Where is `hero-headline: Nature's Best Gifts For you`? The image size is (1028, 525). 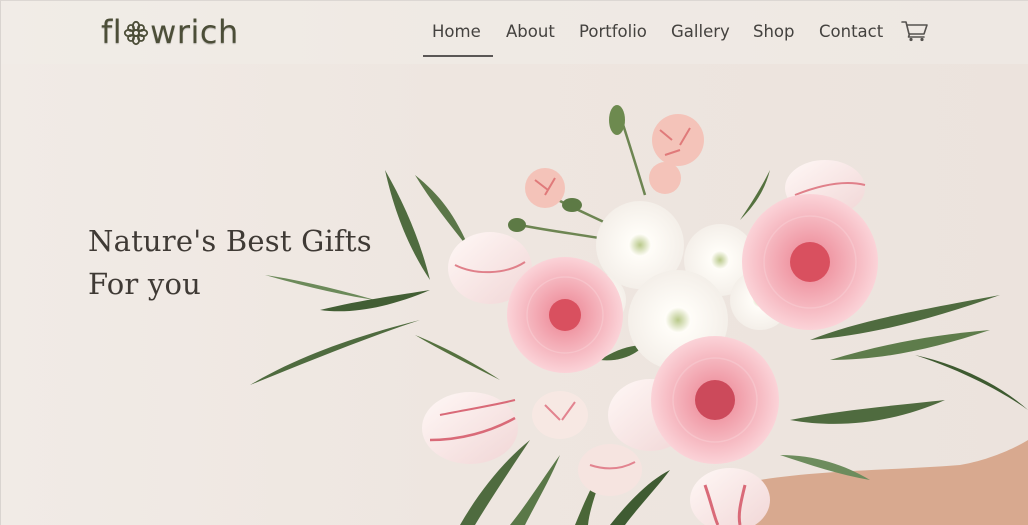
hero-headline: Nature's Best Gifts For you is located at coordinates (230, 263).